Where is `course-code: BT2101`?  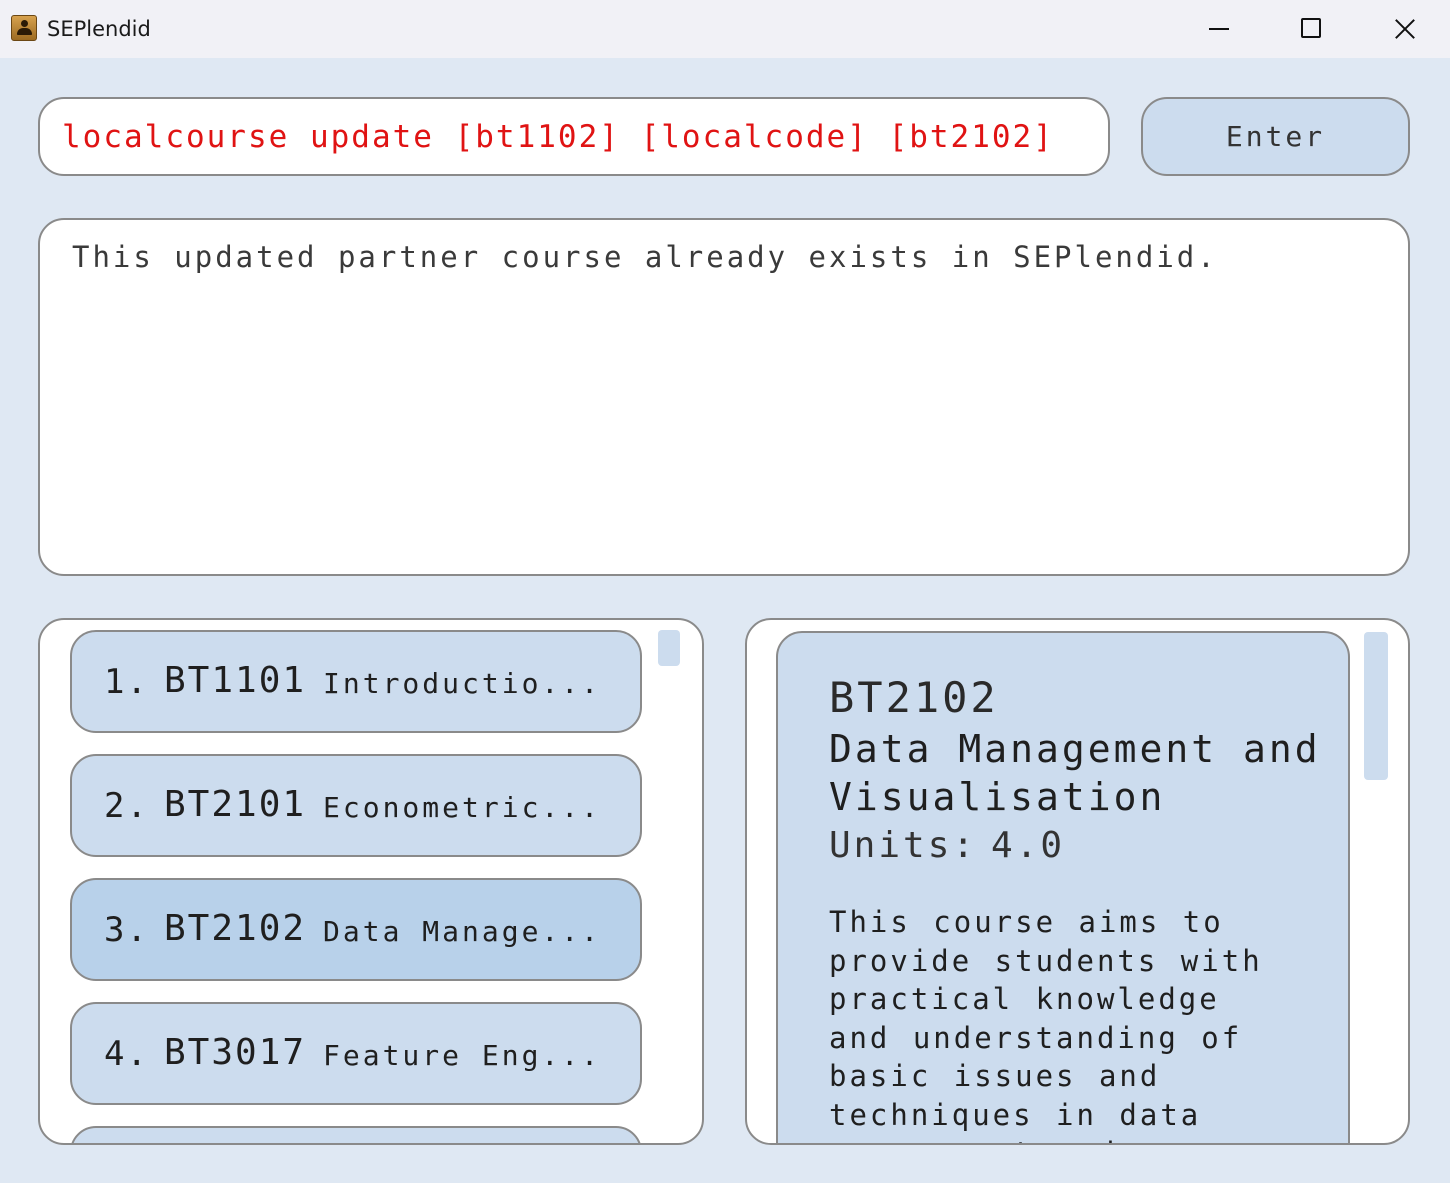
course-code: BT2101 is located at coordinates (235, 804).